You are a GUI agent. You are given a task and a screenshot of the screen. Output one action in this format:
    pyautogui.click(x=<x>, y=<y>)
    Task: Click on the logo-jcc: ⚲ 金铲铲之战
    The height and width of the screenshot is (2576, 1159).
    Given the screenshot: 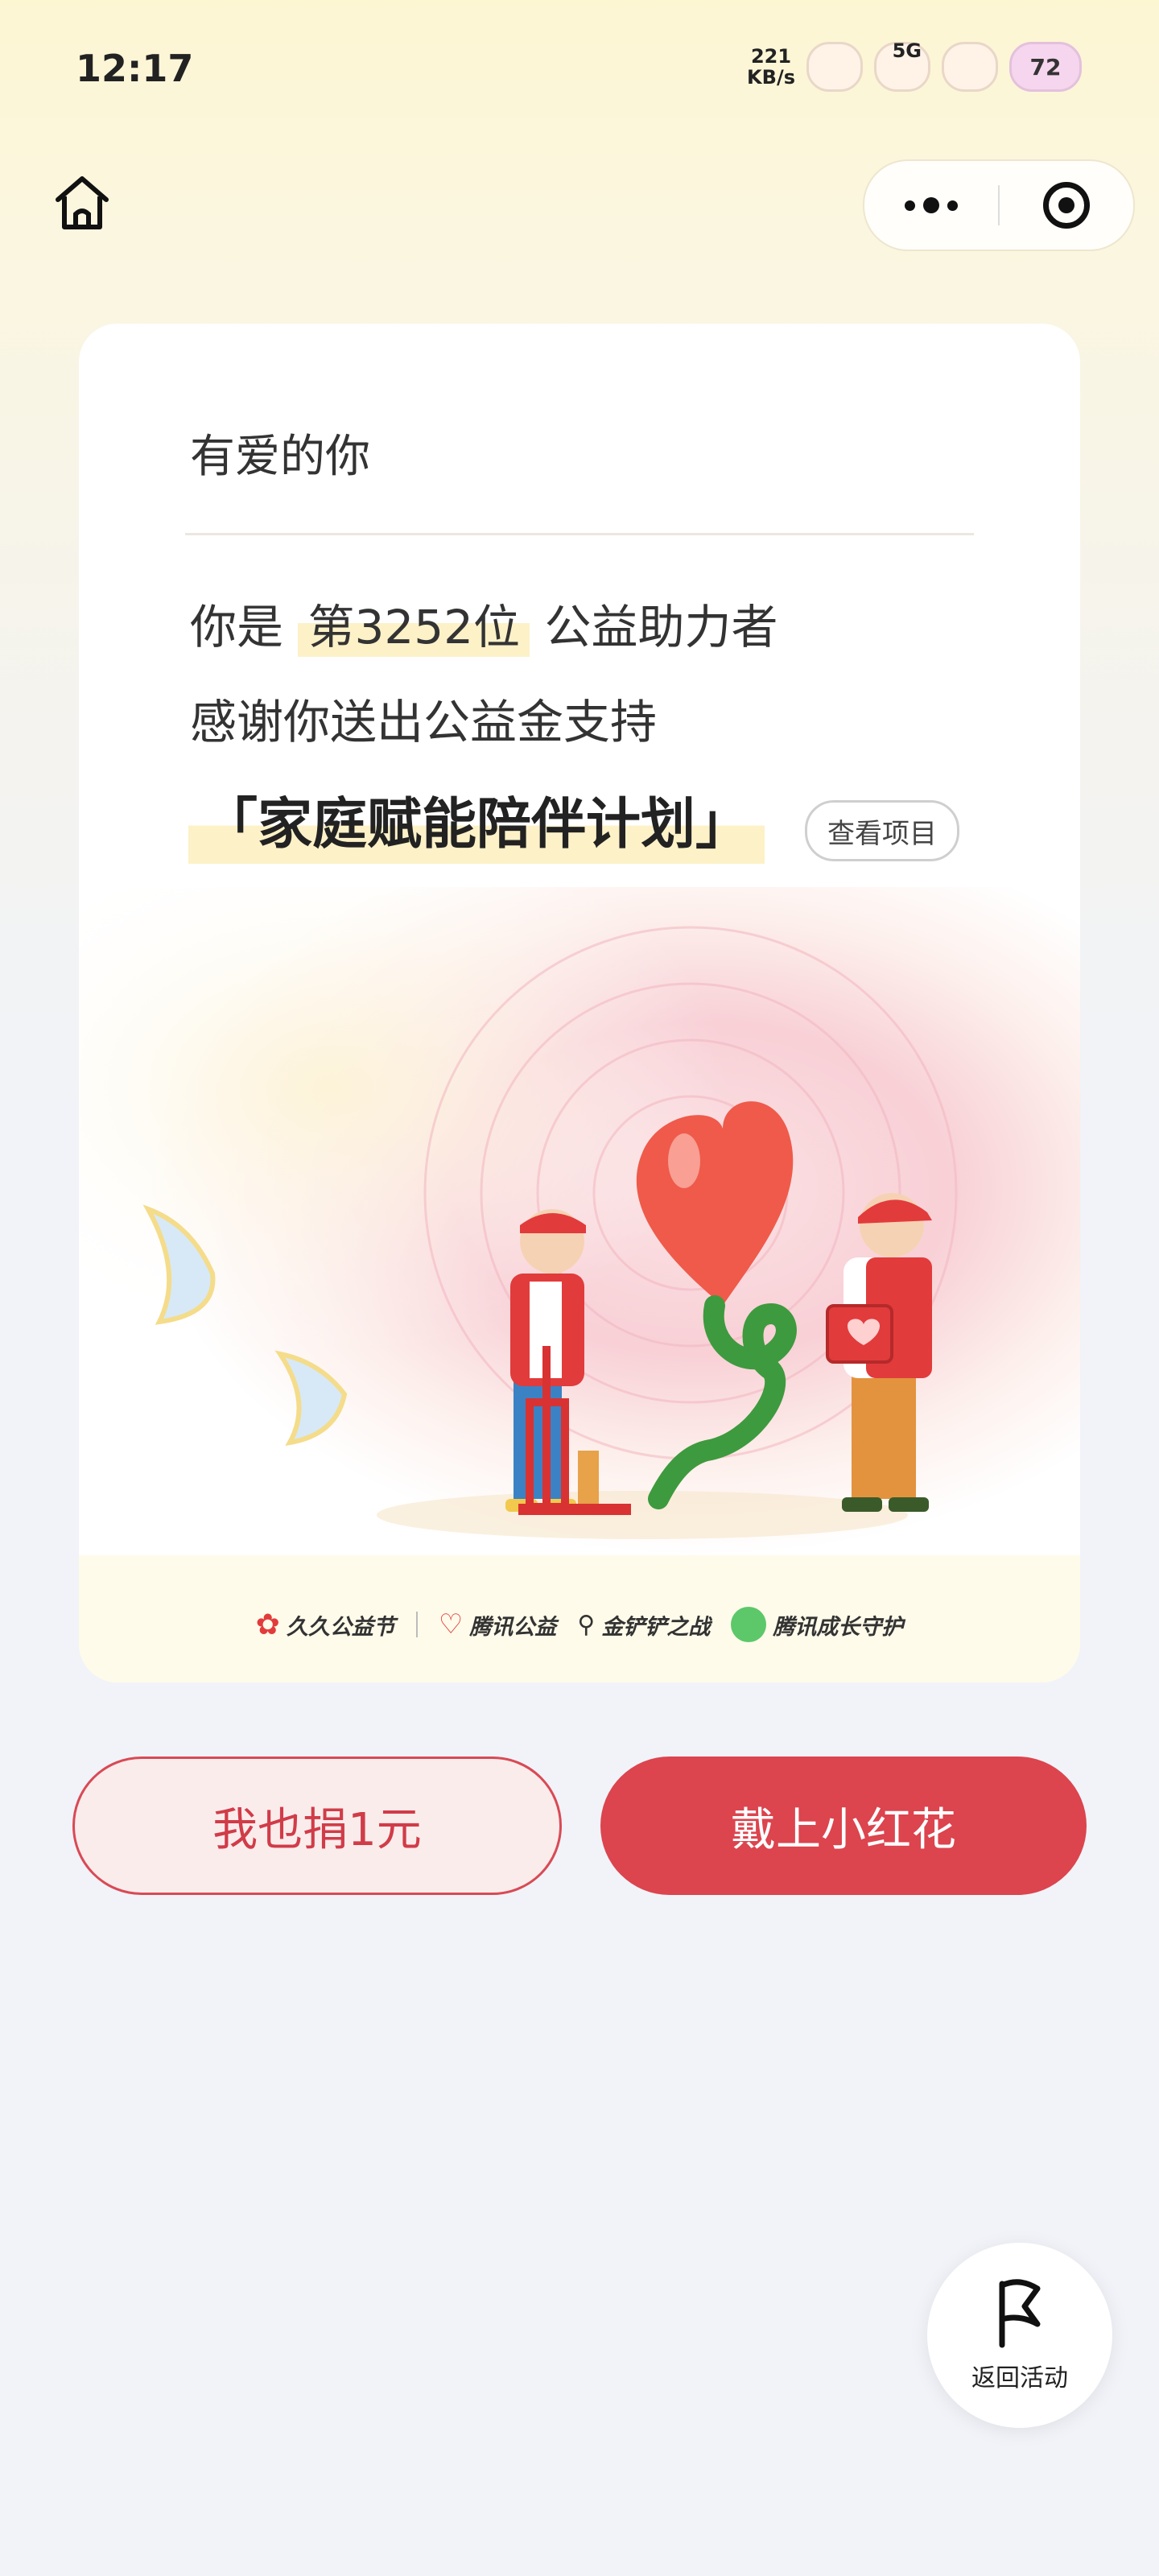 What is the action you would take?
    pyautogui.click(x=643, y=1625)
    